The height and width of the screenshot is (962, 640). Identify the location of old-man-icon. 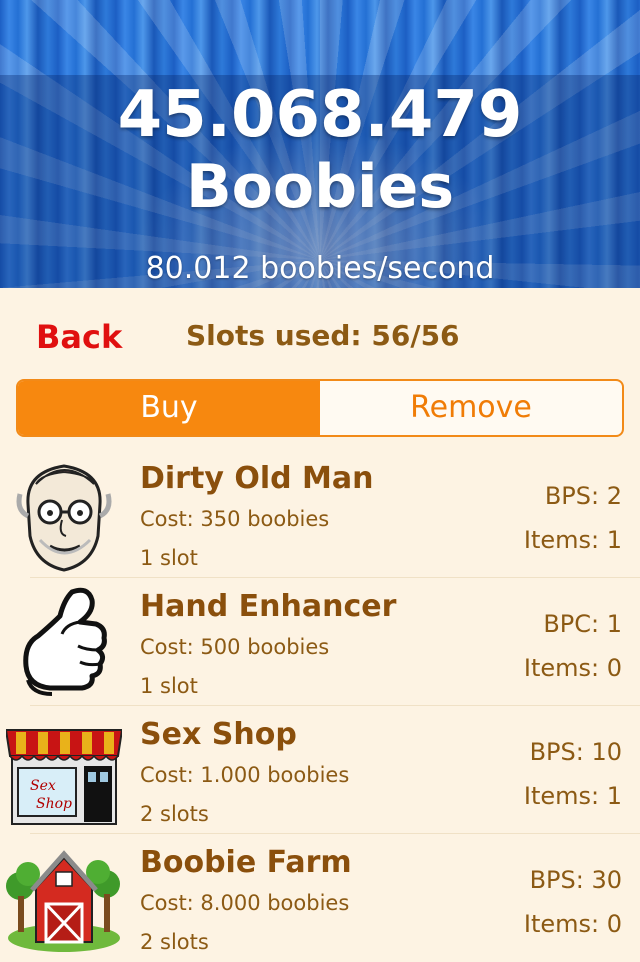
(64, 514).